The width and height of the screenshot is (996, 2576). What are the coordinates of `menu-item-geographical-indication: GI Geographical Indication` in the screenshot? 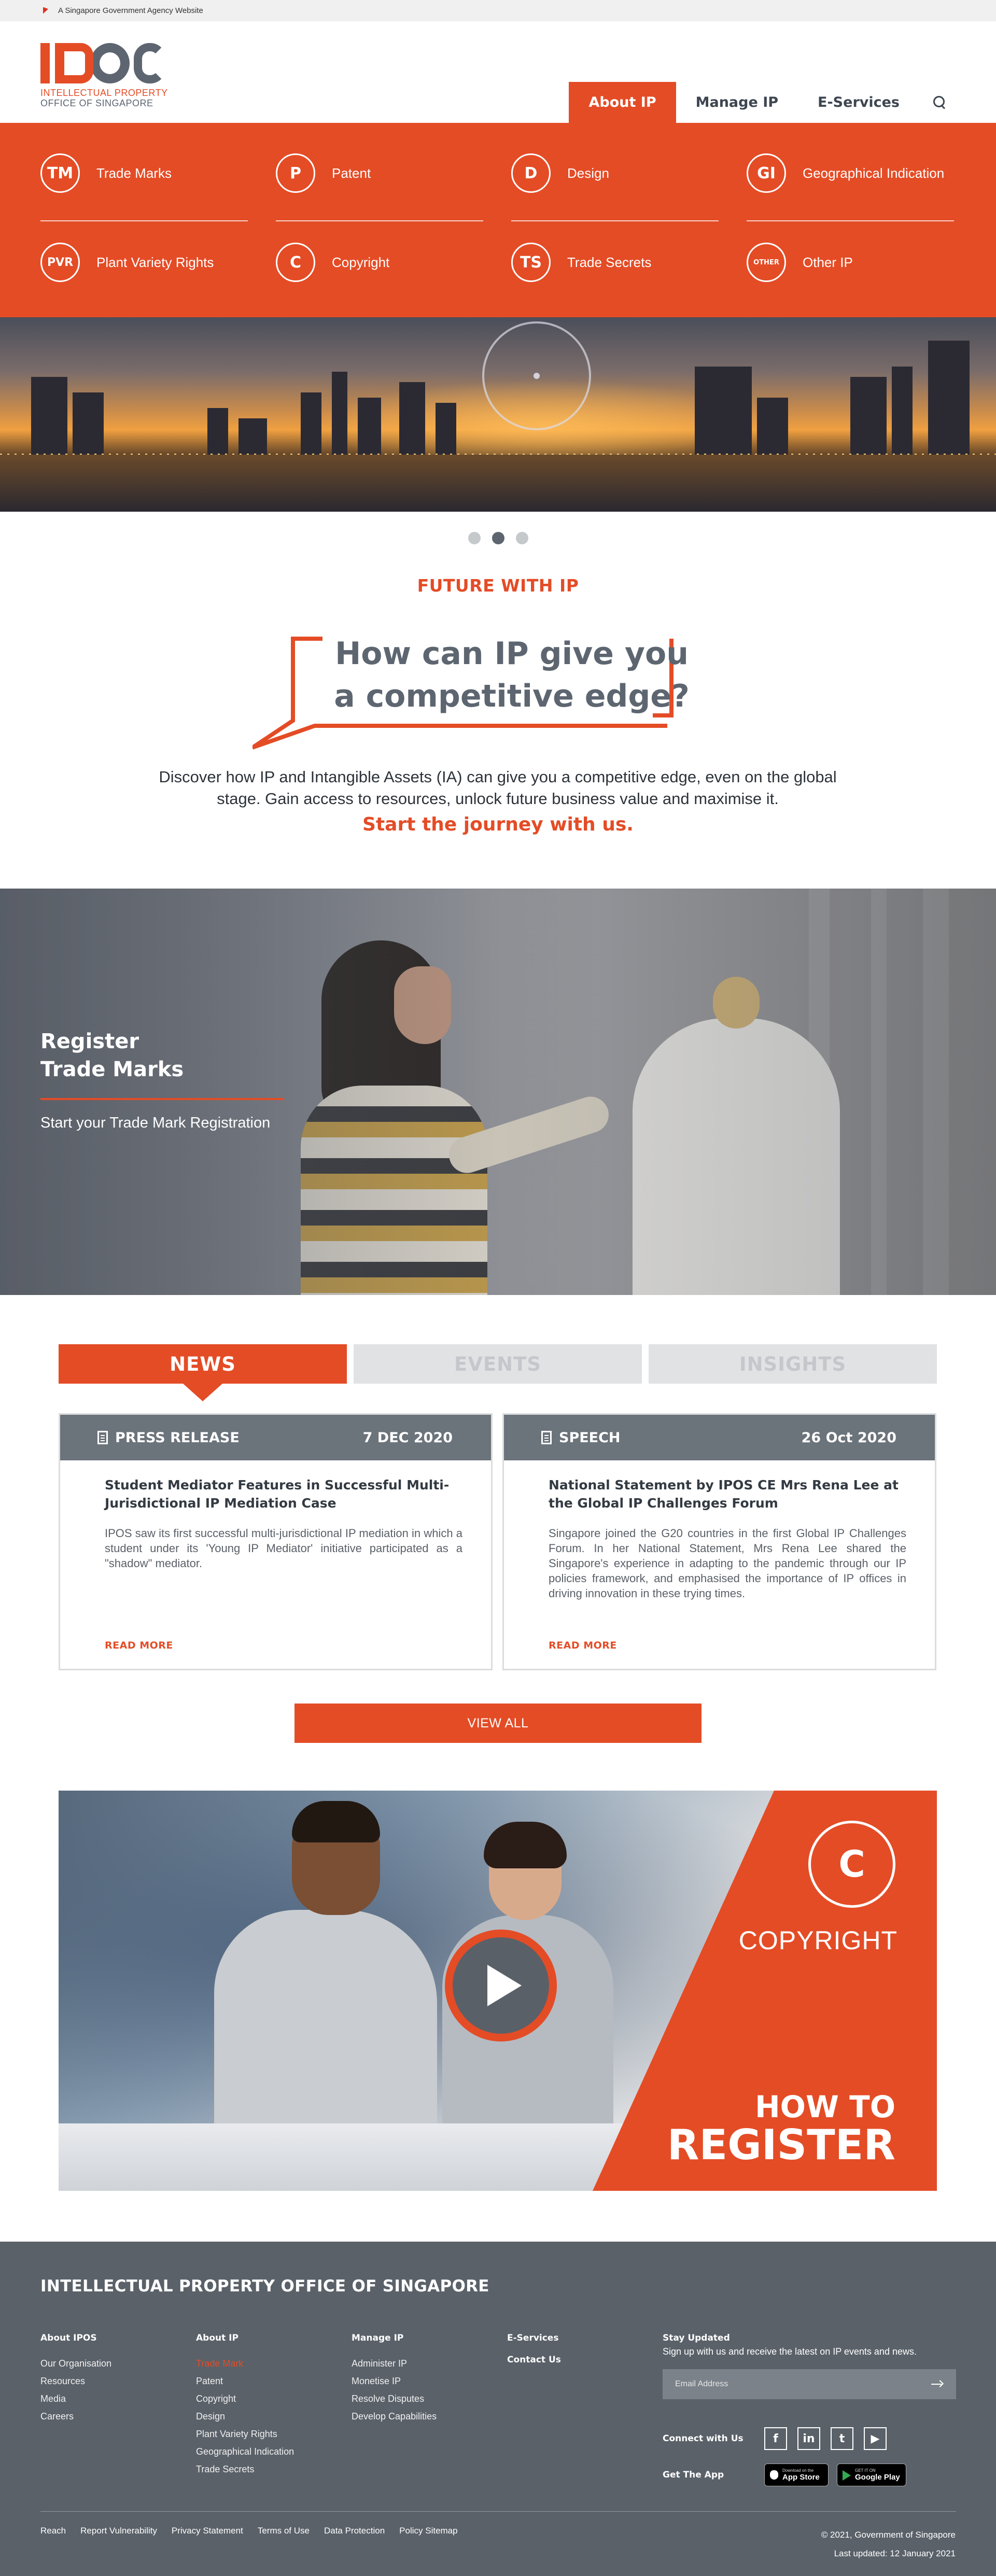 It's located at (851, 173).